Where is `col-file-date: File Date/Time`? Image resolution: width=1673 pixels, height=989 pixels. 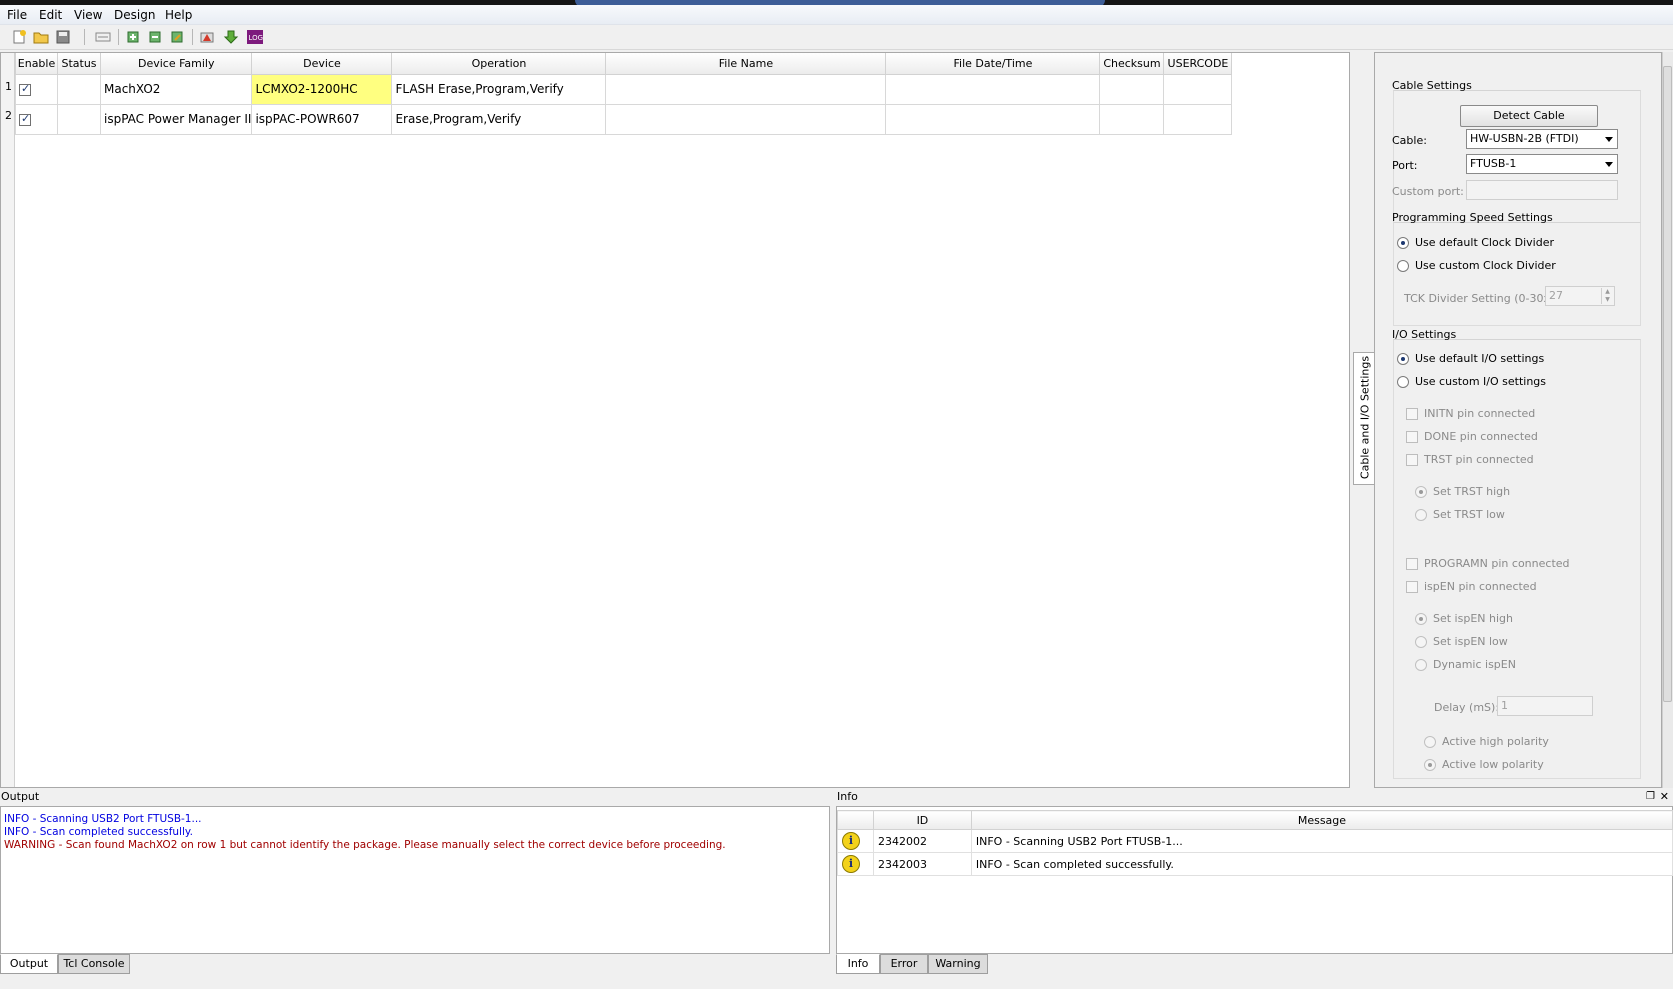 col-file-date: File Date/Time is located at coordinates (993, 64).